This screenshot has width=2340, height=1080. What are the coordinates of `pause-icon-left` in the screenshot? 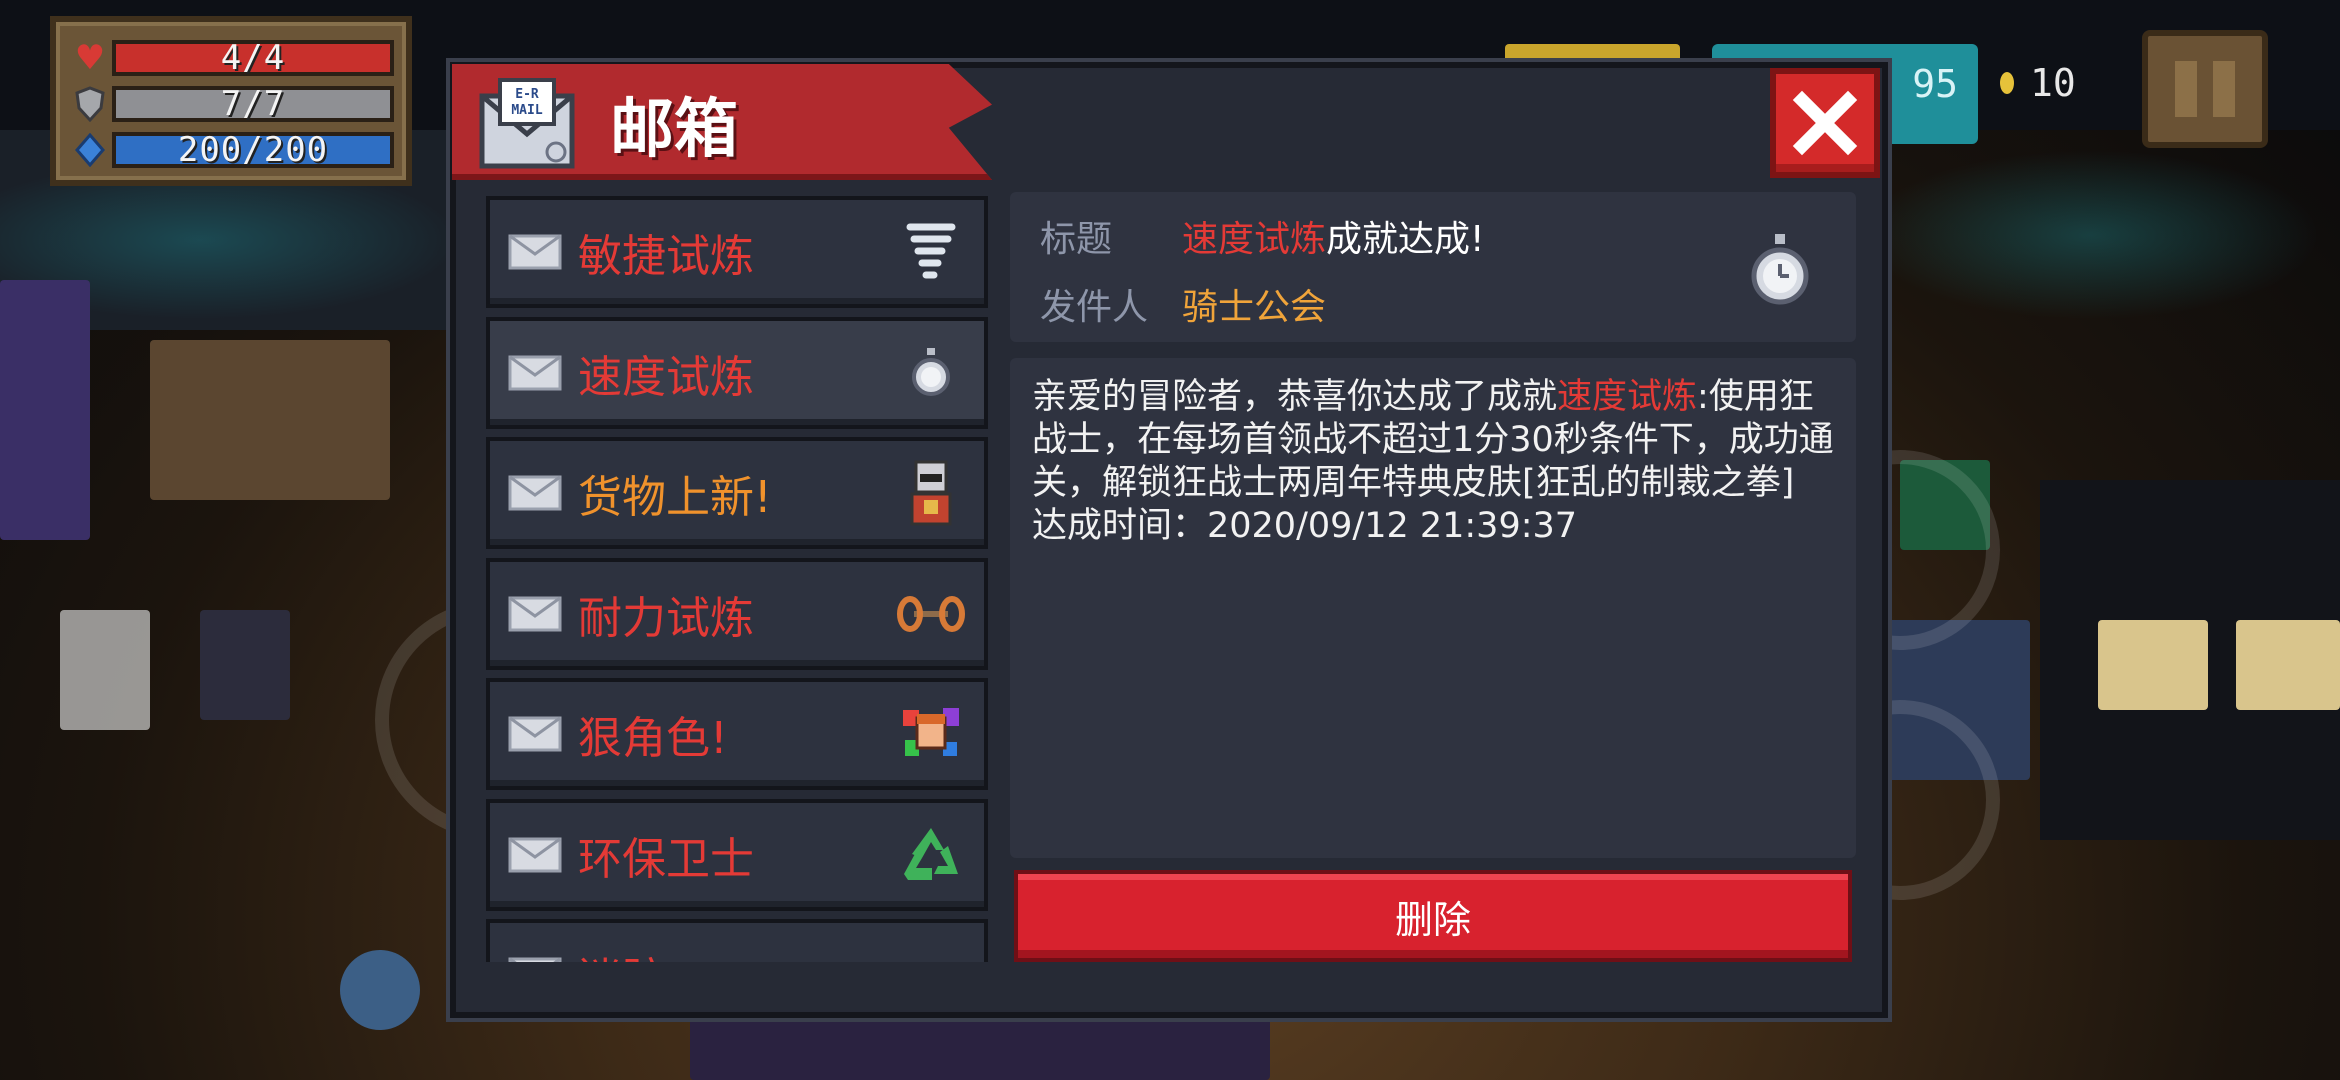 It's located at (2186, 89).